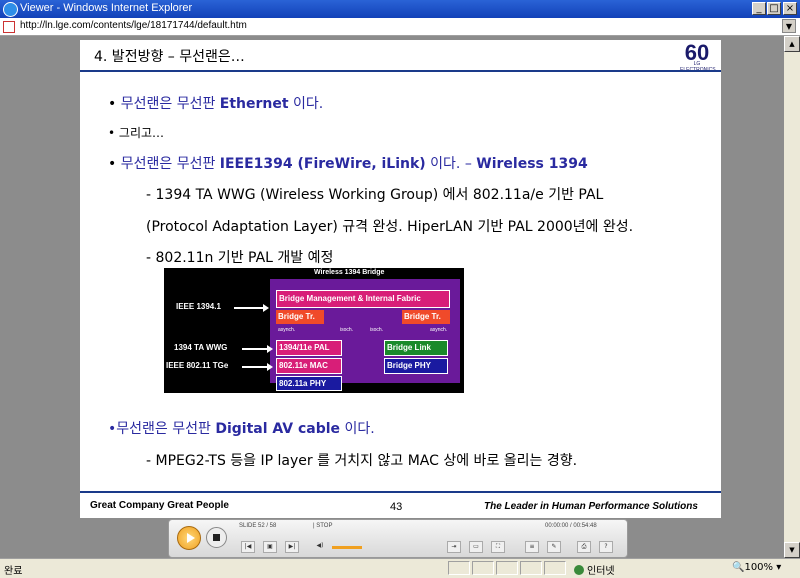  What do you see at coordinates (476, 547) in the screenshot?
I see `fullscreen-icon: ▭` at bounding box center [476, 547].